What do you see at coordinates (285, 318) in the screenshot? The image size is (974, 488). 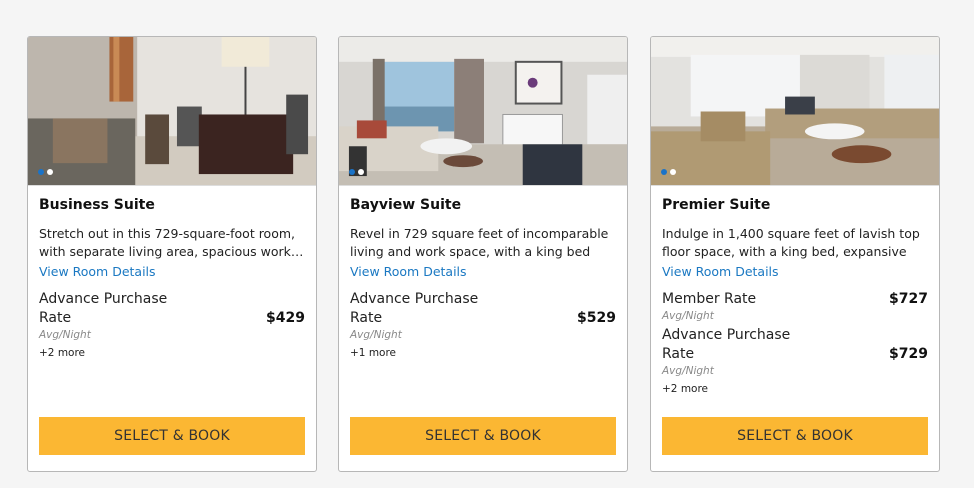 I see `rate-price: $429` at bounding box center [285, 318].